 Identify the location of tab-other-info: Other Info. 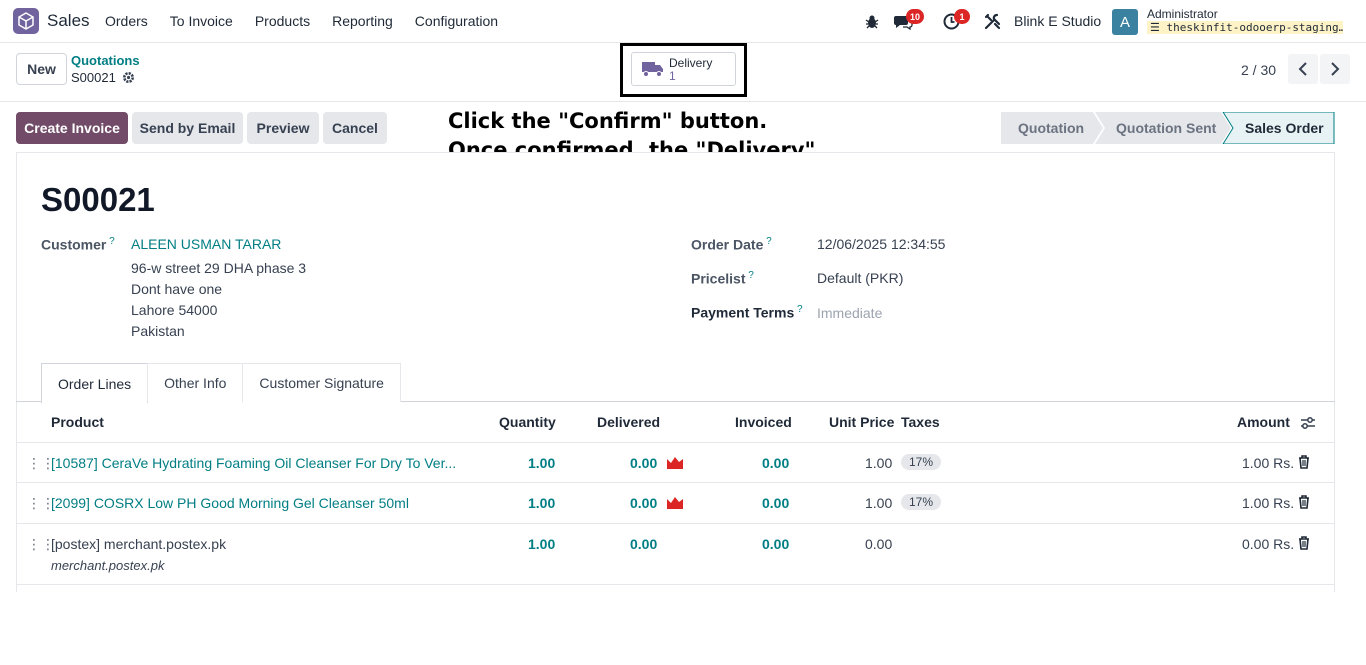
(195, 382).